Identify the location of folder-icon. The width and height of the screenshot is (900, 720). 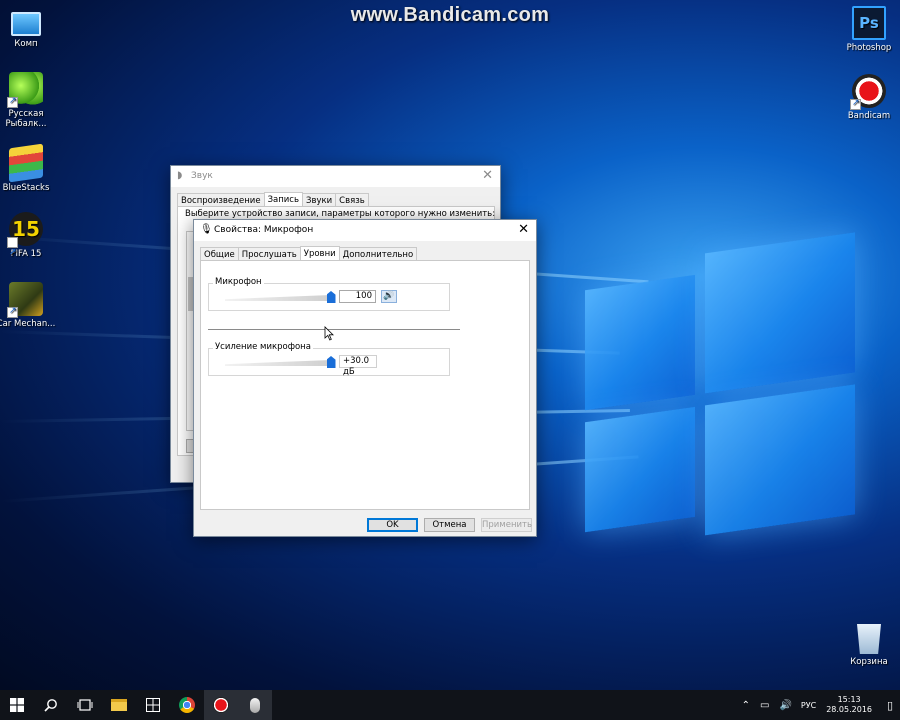
(119, 705).